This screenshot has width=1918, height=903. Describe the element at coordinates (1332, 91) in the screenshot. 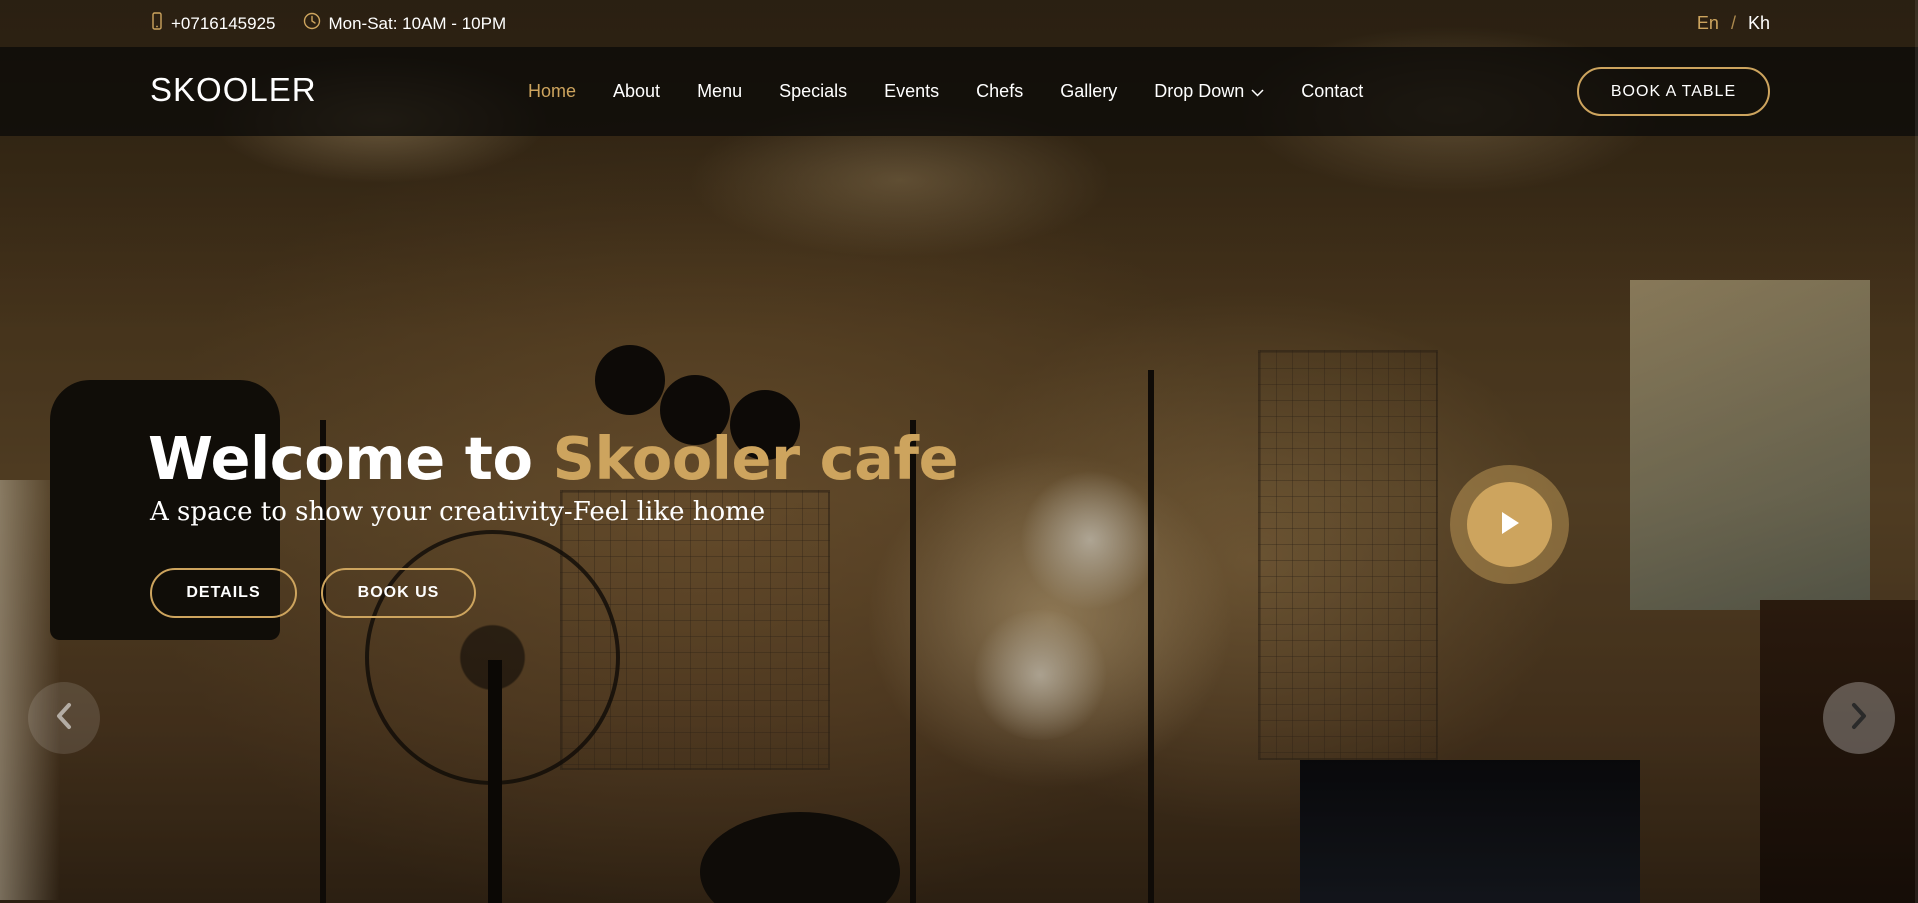

I see `nav-contact: Contact` at that location.